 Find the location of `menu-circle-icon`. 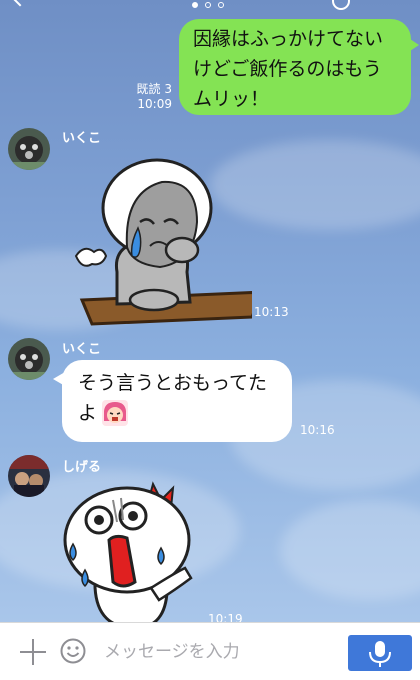

menu-circle-icon is located at coordinates (341, 5).